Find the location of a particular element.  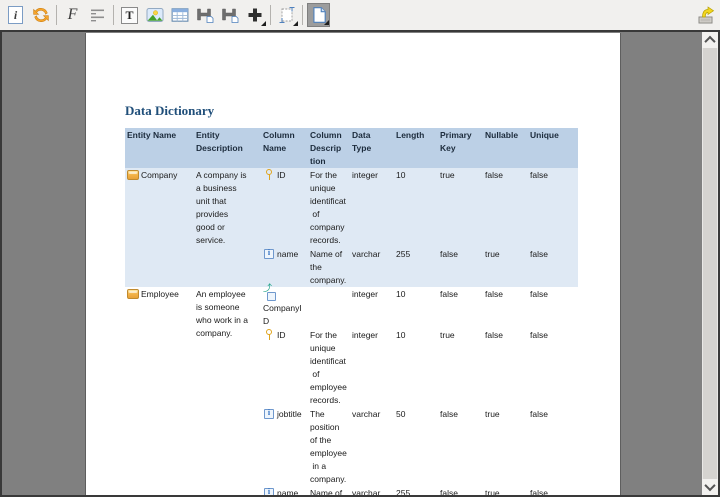

image-icon is located at coordinates (154, 15).